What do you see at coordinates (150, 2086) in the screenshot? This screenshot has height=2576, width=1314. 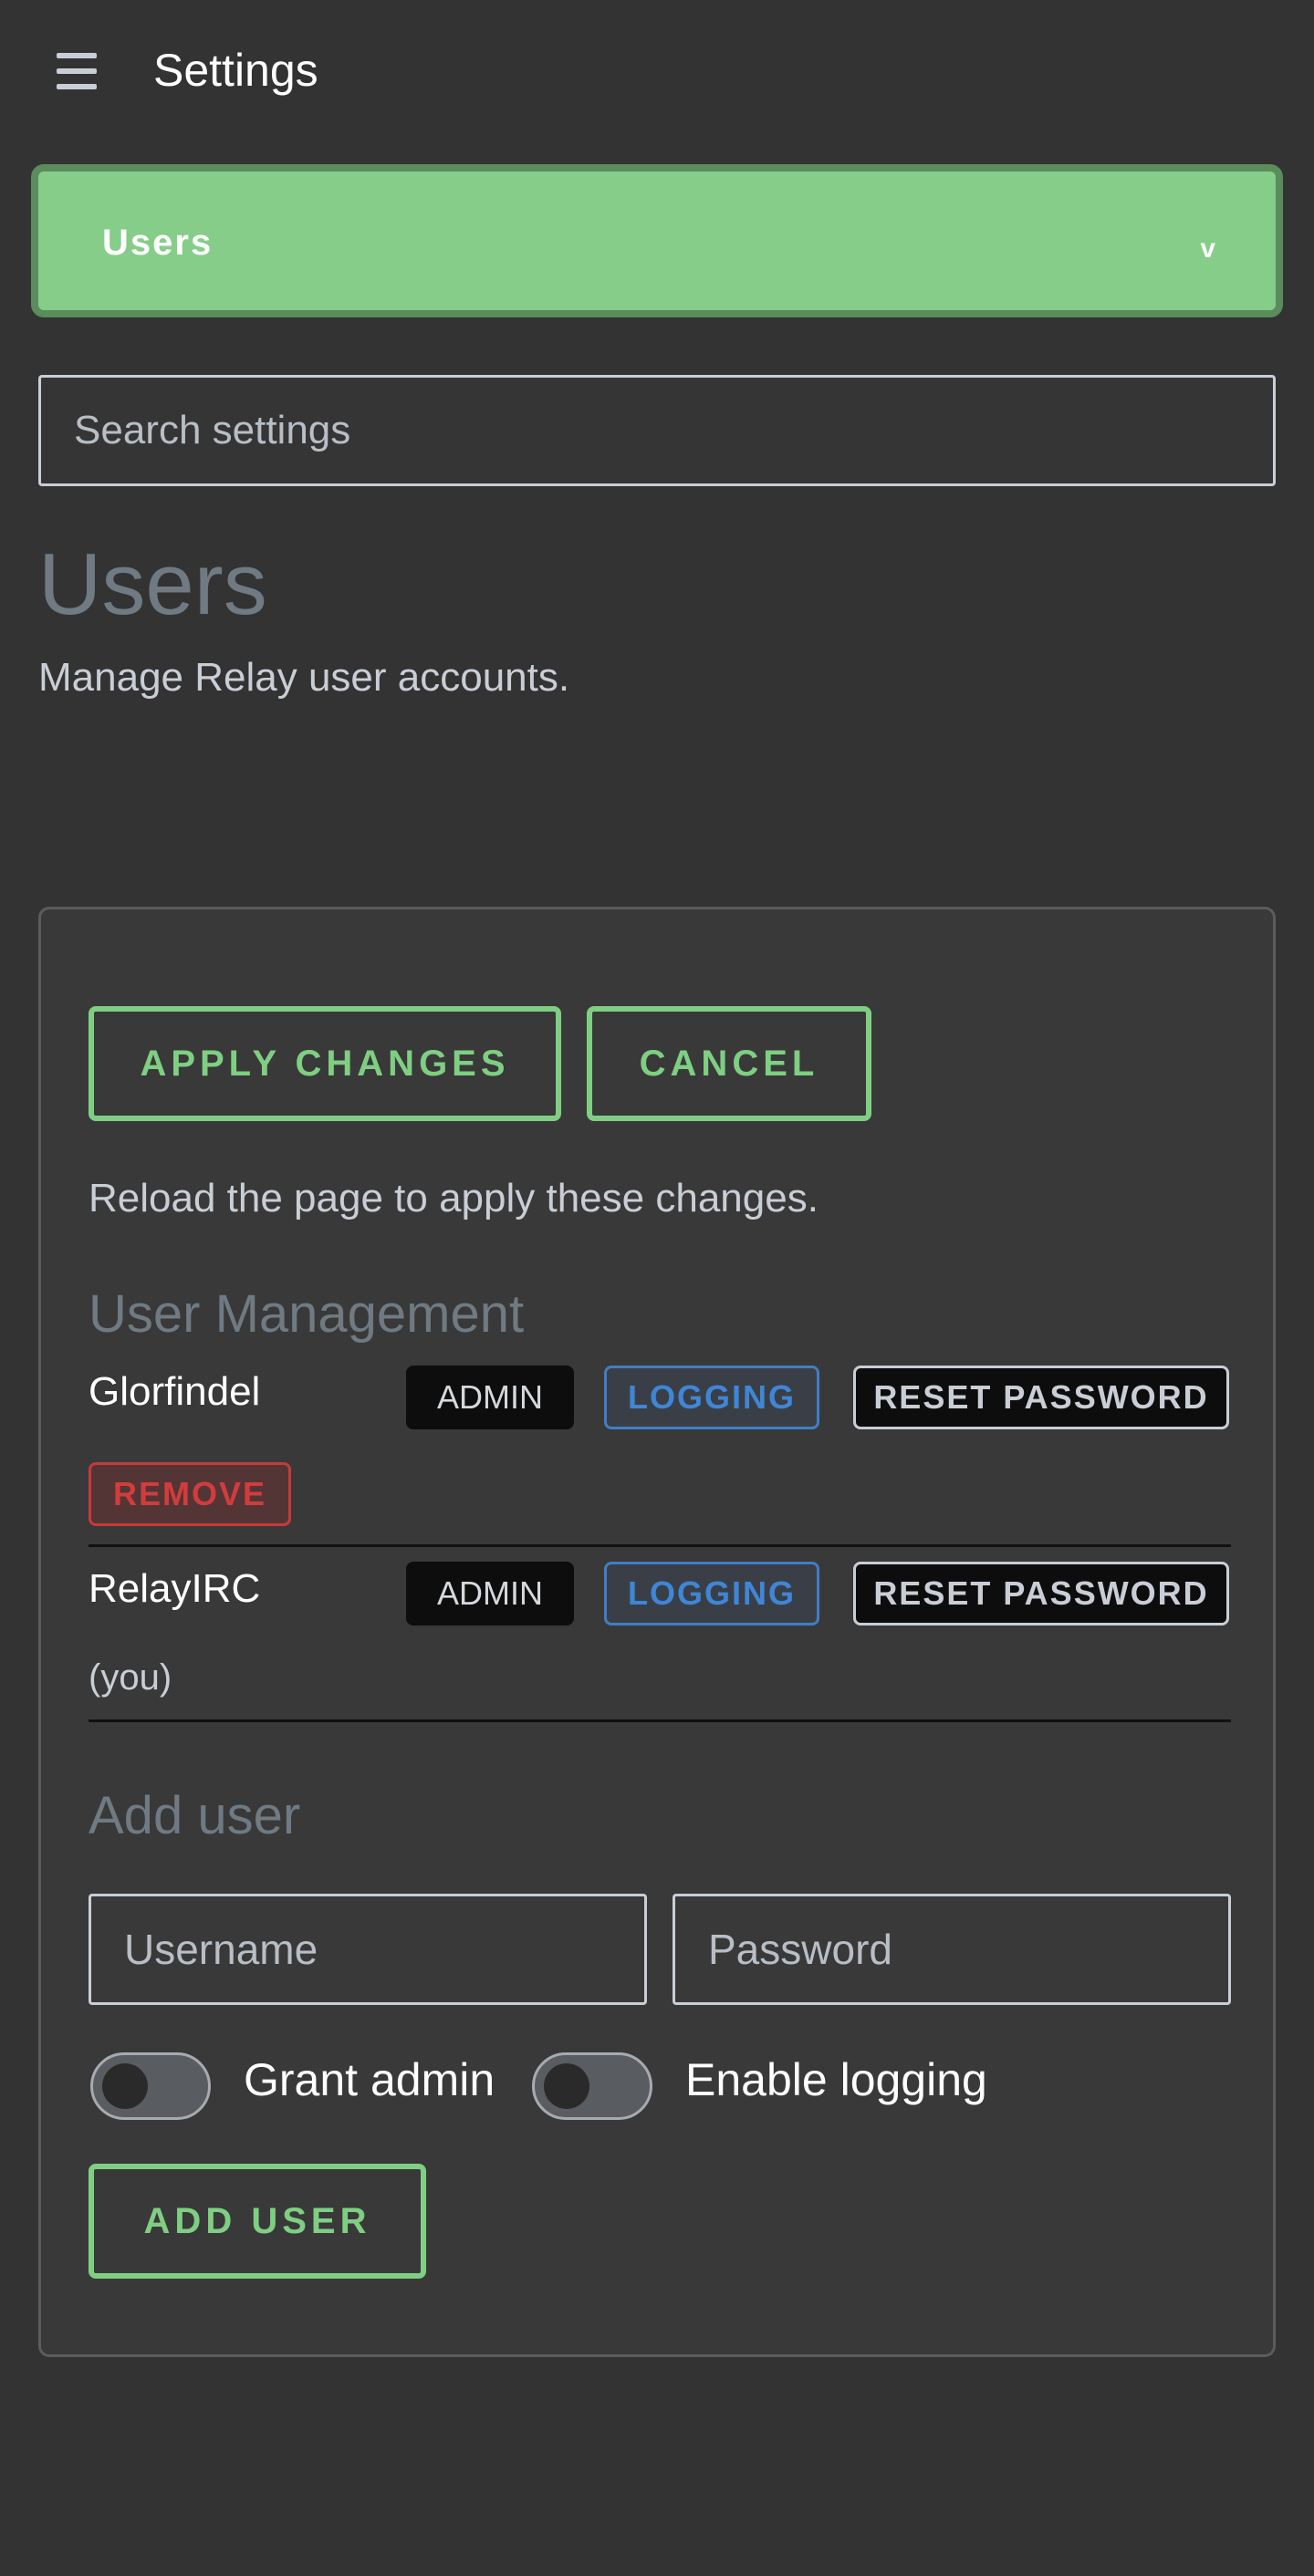 I see `grant-admin-toggle` at bounding box center [150, 2086].